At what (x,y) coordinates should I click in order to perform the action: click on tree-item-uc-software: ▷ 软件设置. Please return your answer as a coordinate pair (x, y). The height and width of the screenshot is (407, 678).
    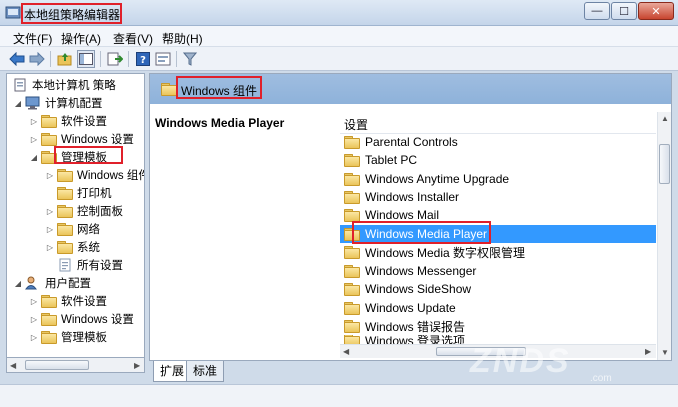
    Looking at the image, I should click on (68, 301).